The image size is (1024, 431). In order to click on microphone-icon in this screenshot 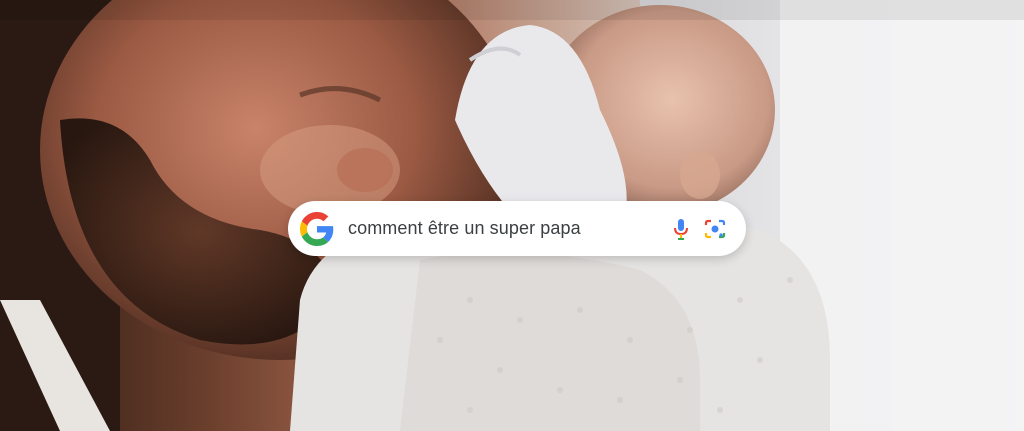, I will do `click(681, 229)`.